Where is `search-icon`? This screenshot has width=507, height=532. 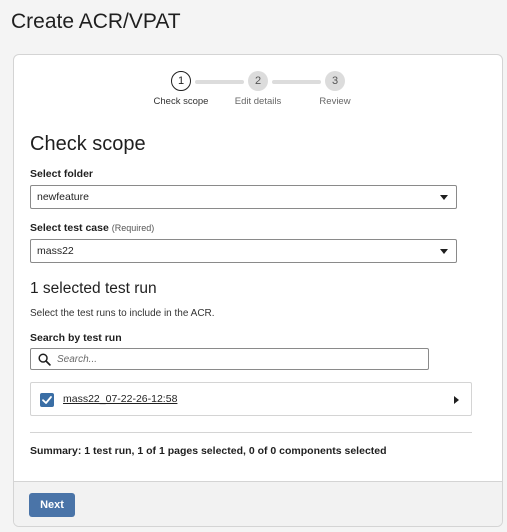
search-icon is located at coordinates (44, 359).